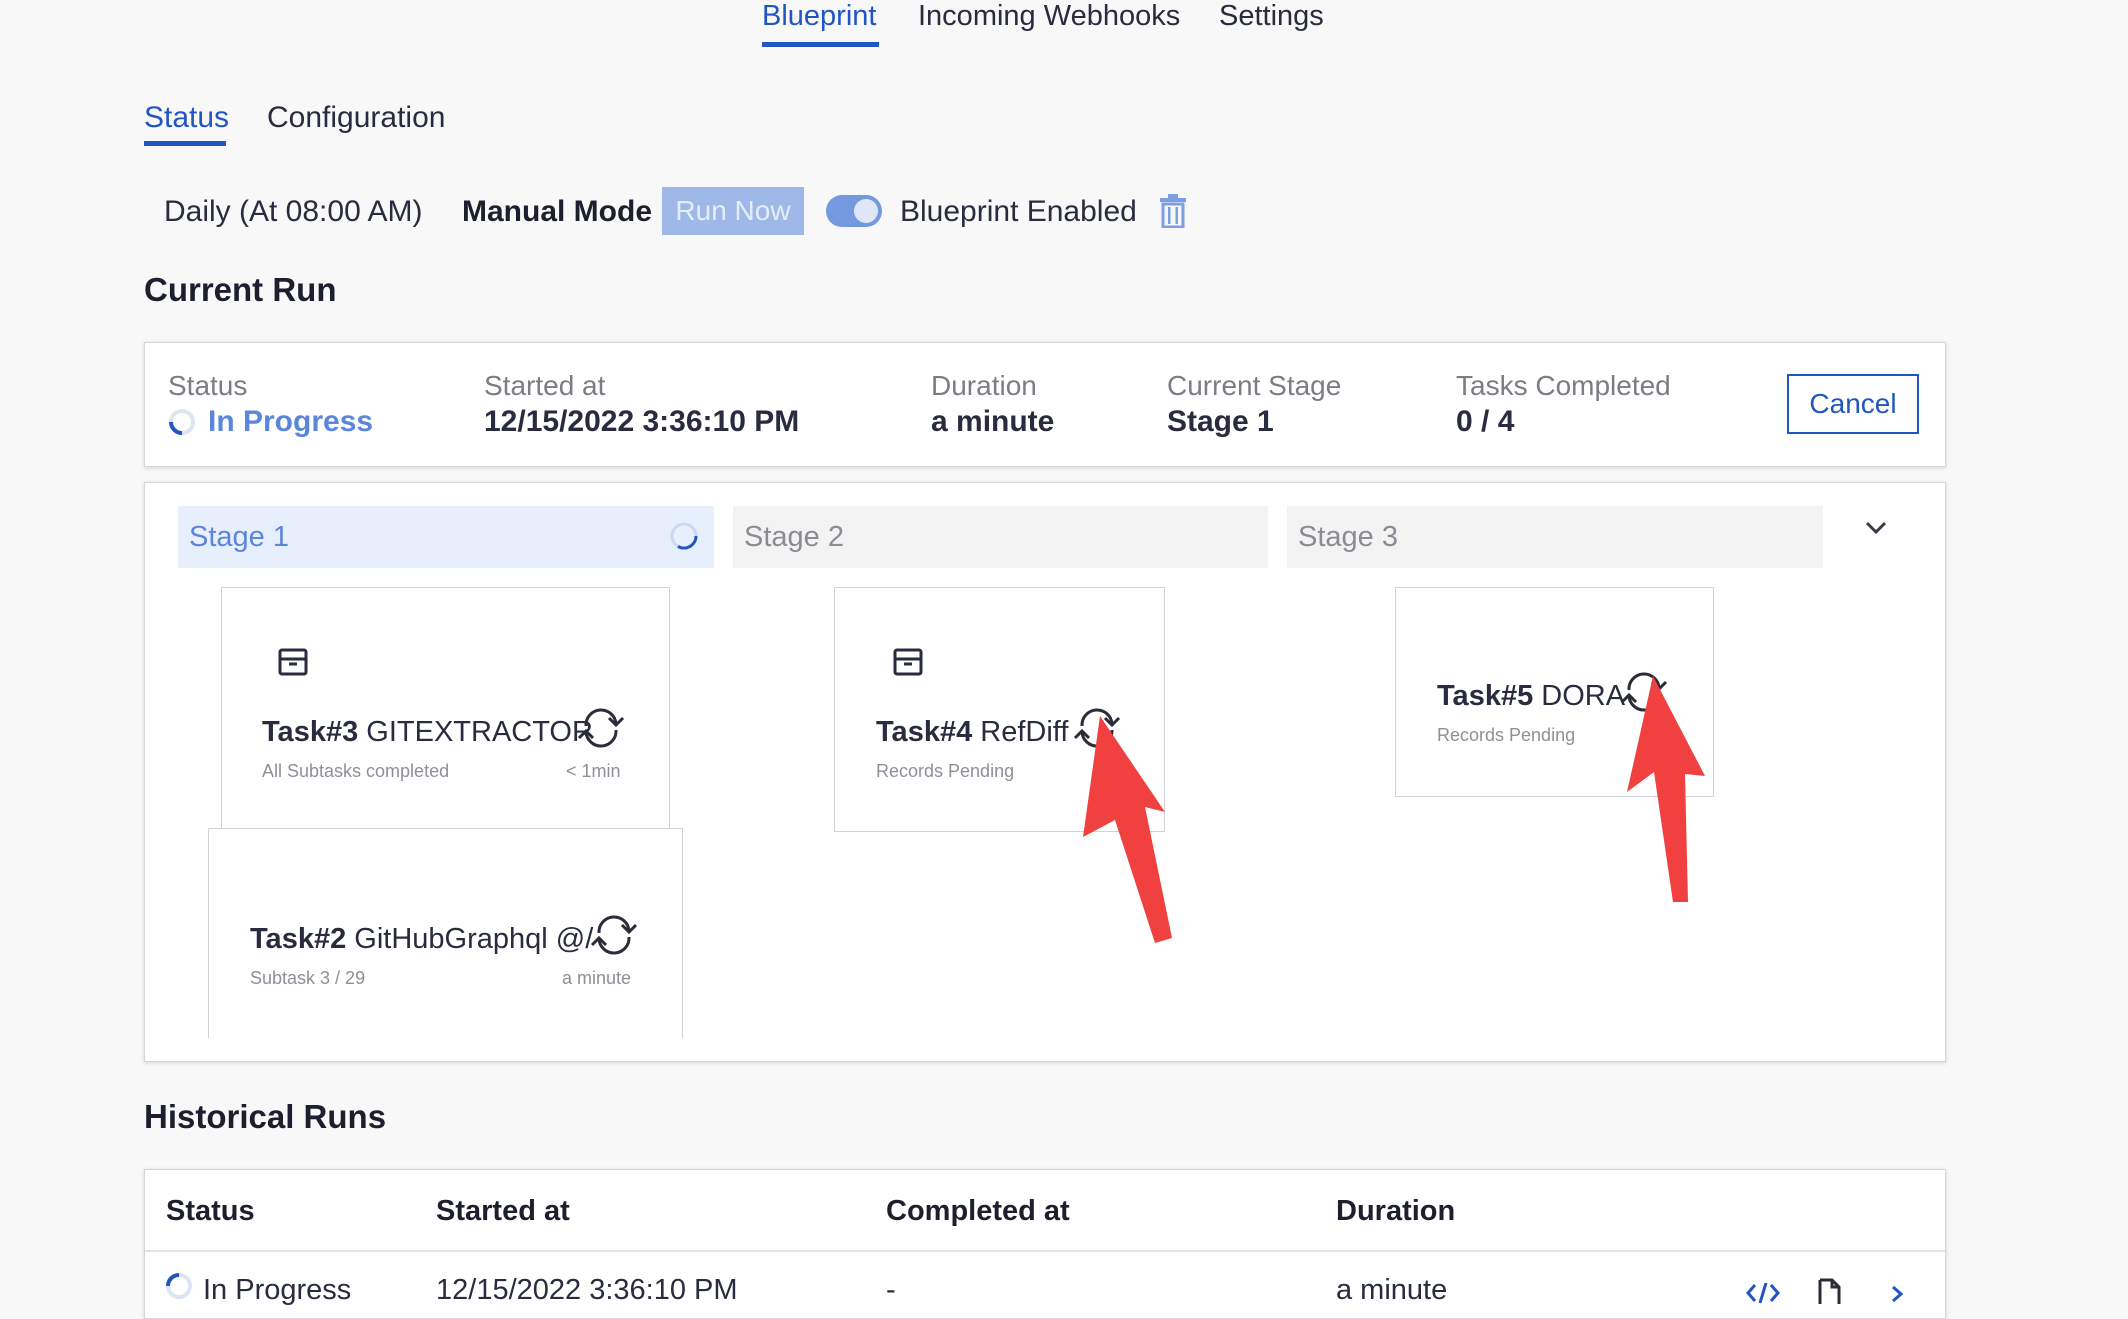  Describe the element at coordinates (587, 1290) in the screenshot. I see `row-started: 12/15/2022 3:36:10 PM` at that location.